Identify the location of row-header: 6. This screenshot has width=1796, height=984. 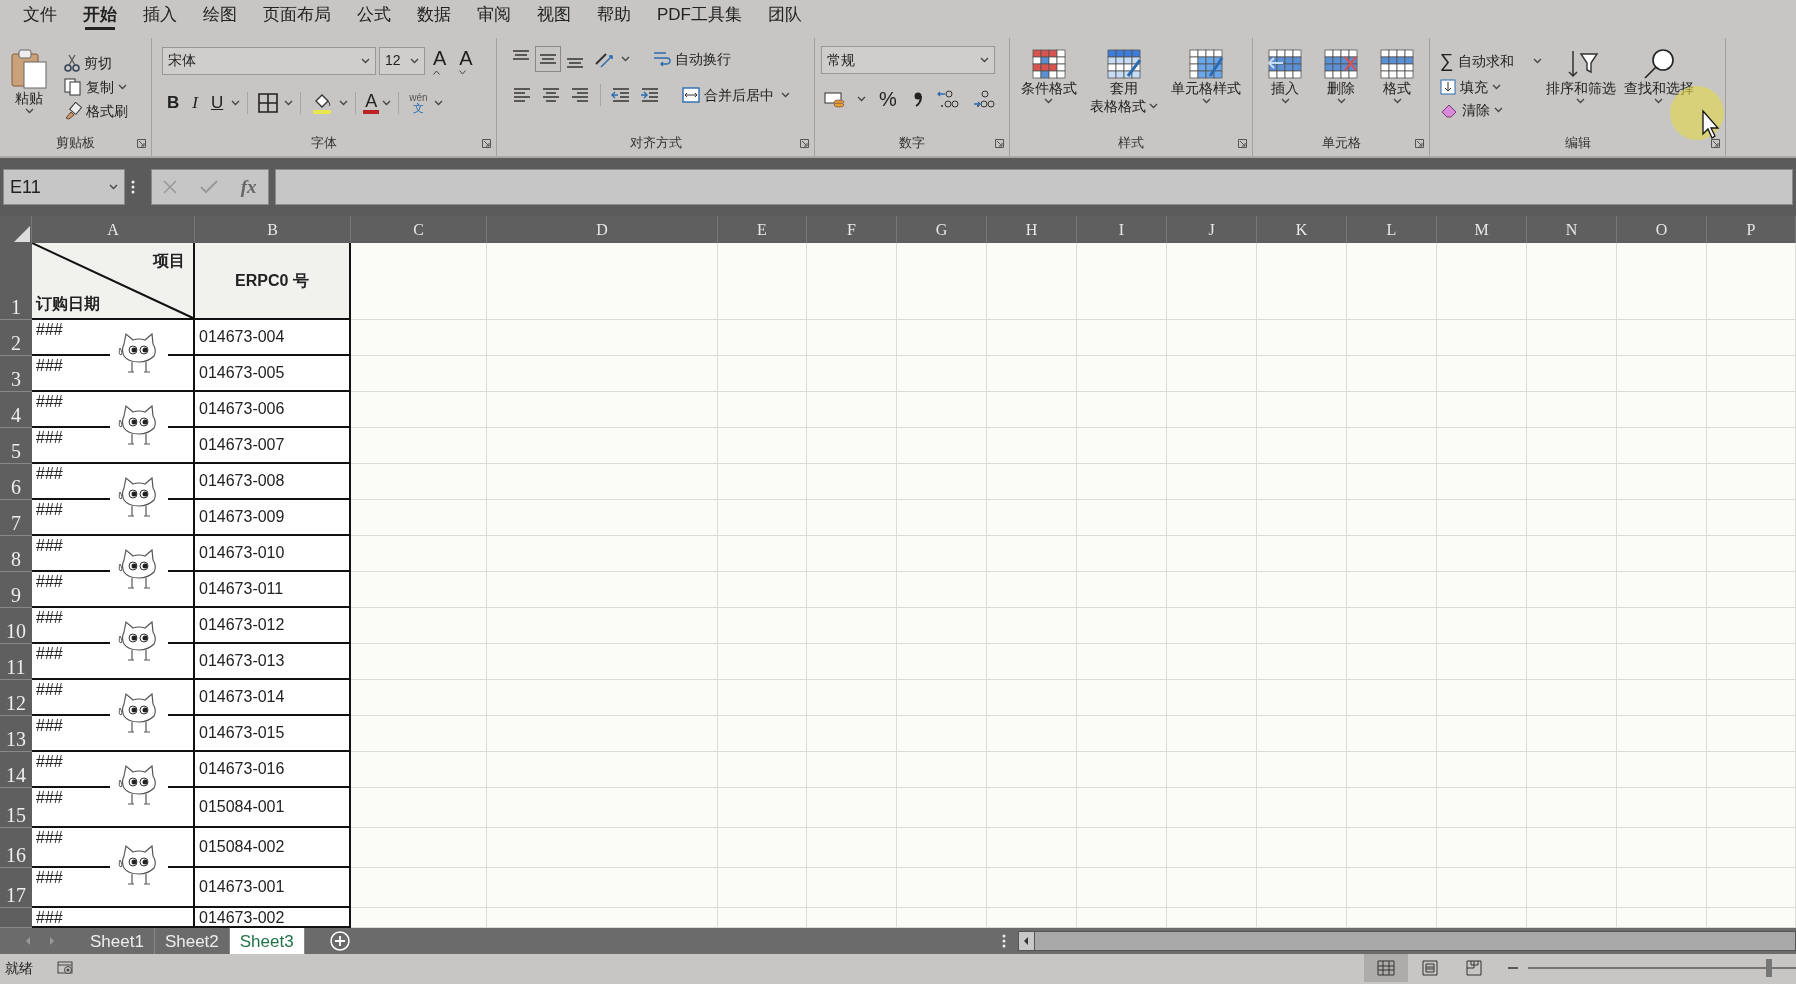
(16, 482).